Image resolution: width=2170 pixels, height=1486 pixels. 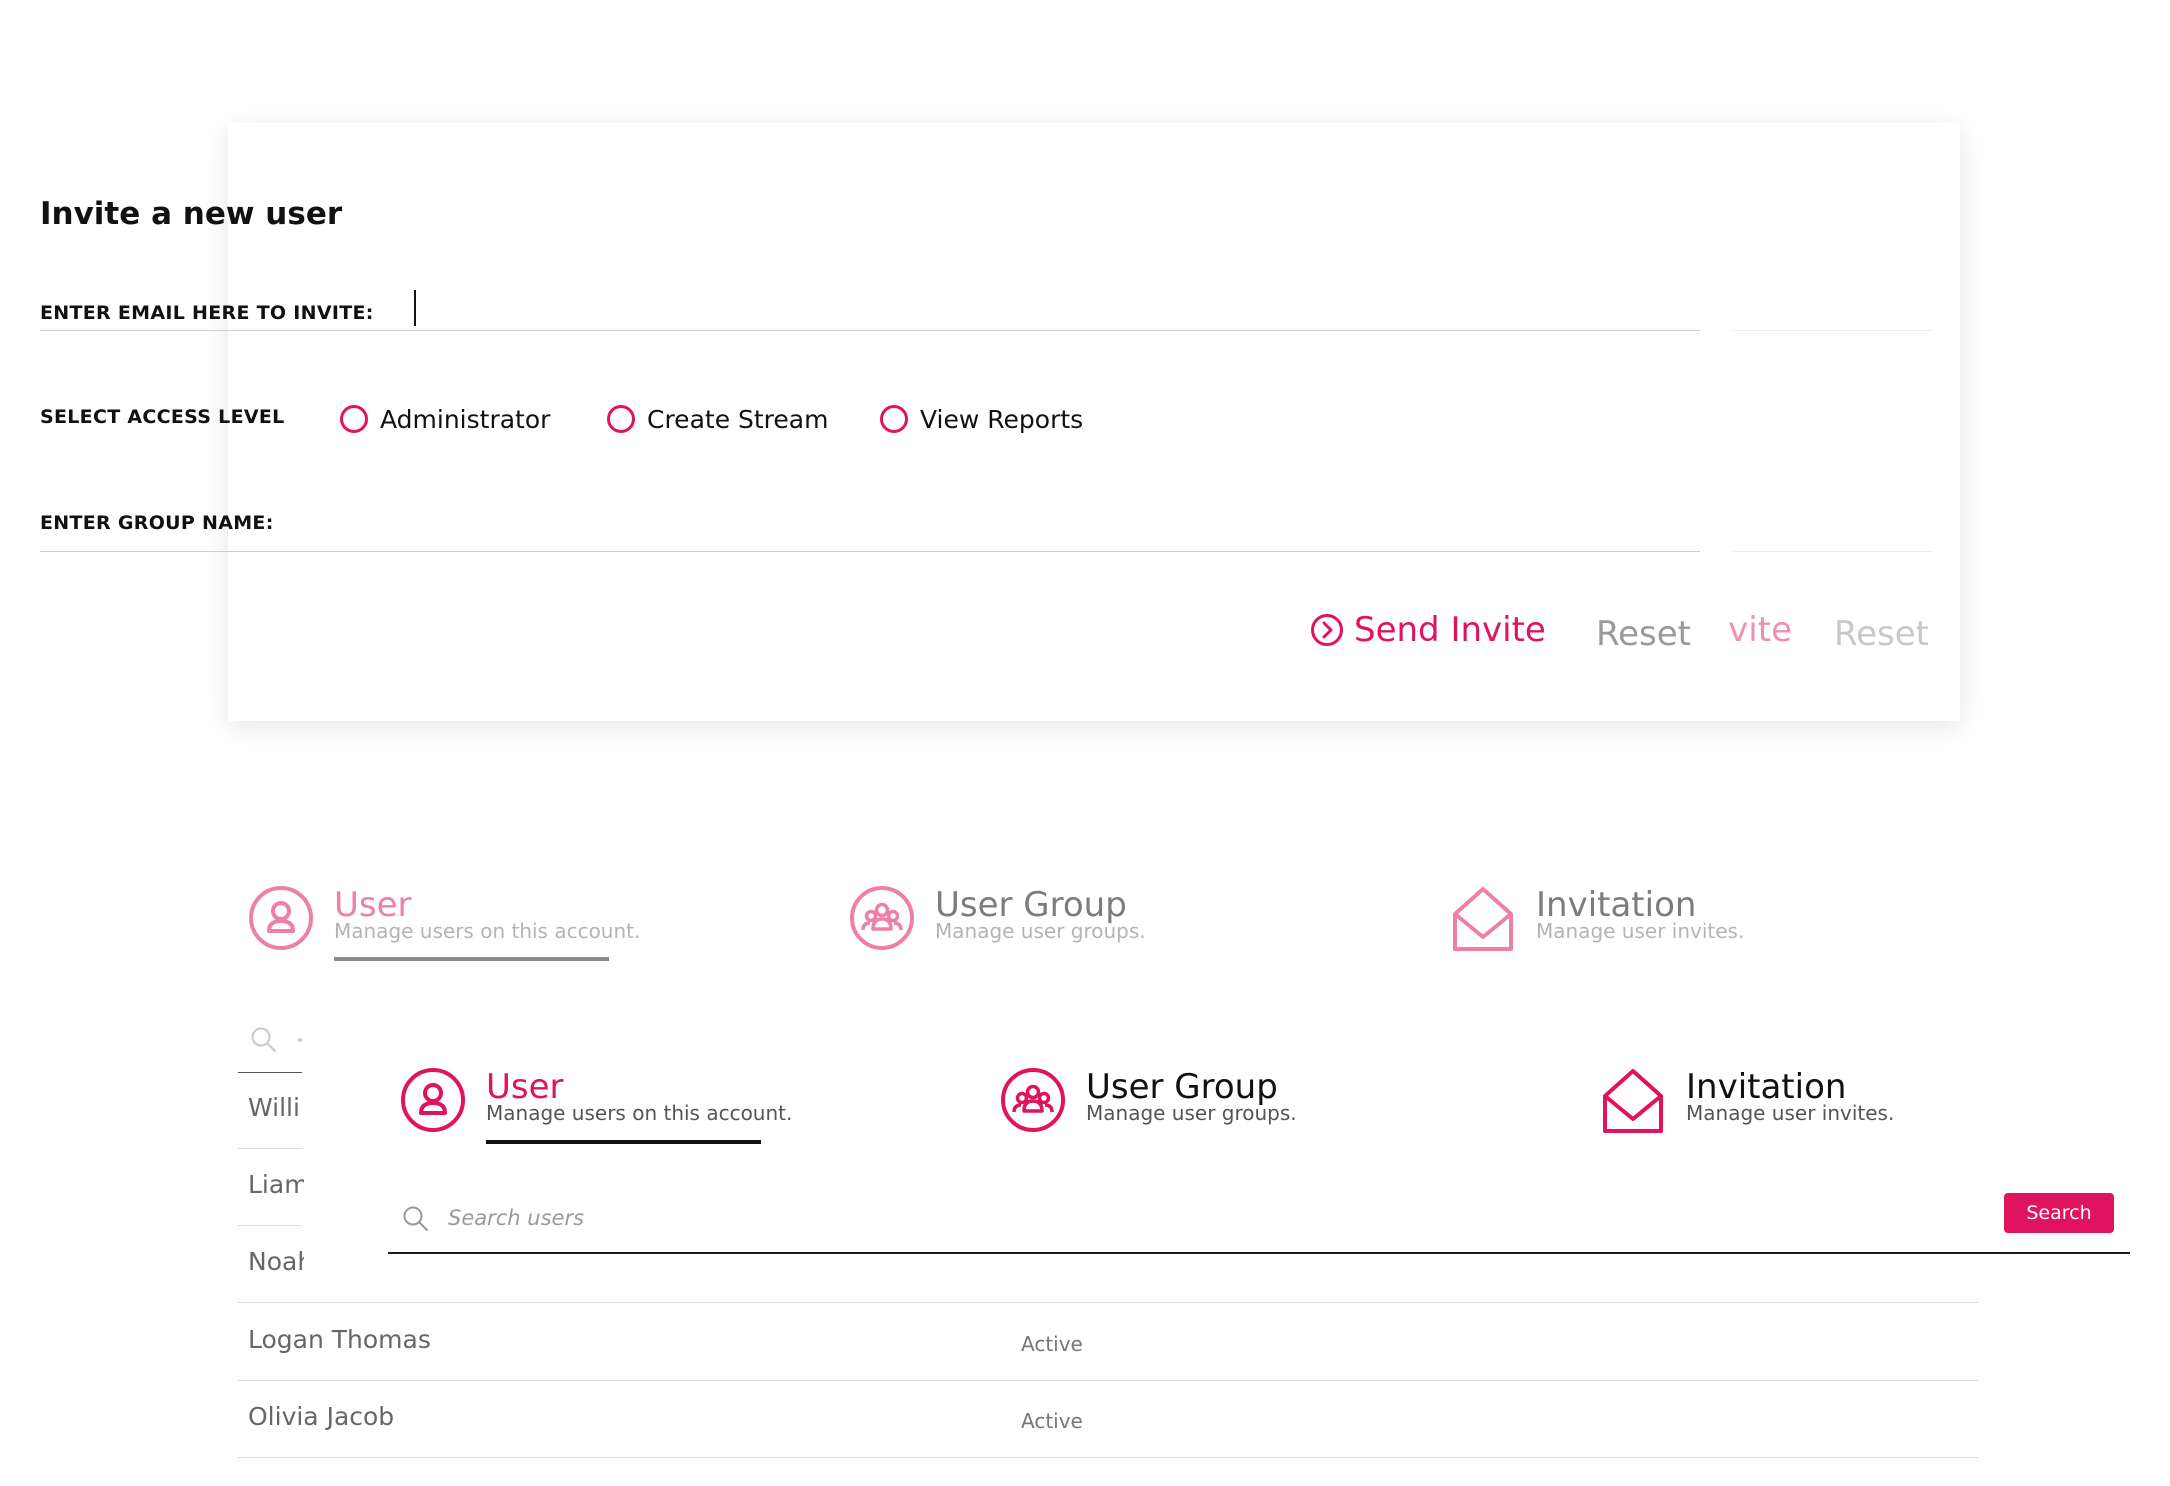 I want to click on group-name-underline, so click(x=870, y=551).